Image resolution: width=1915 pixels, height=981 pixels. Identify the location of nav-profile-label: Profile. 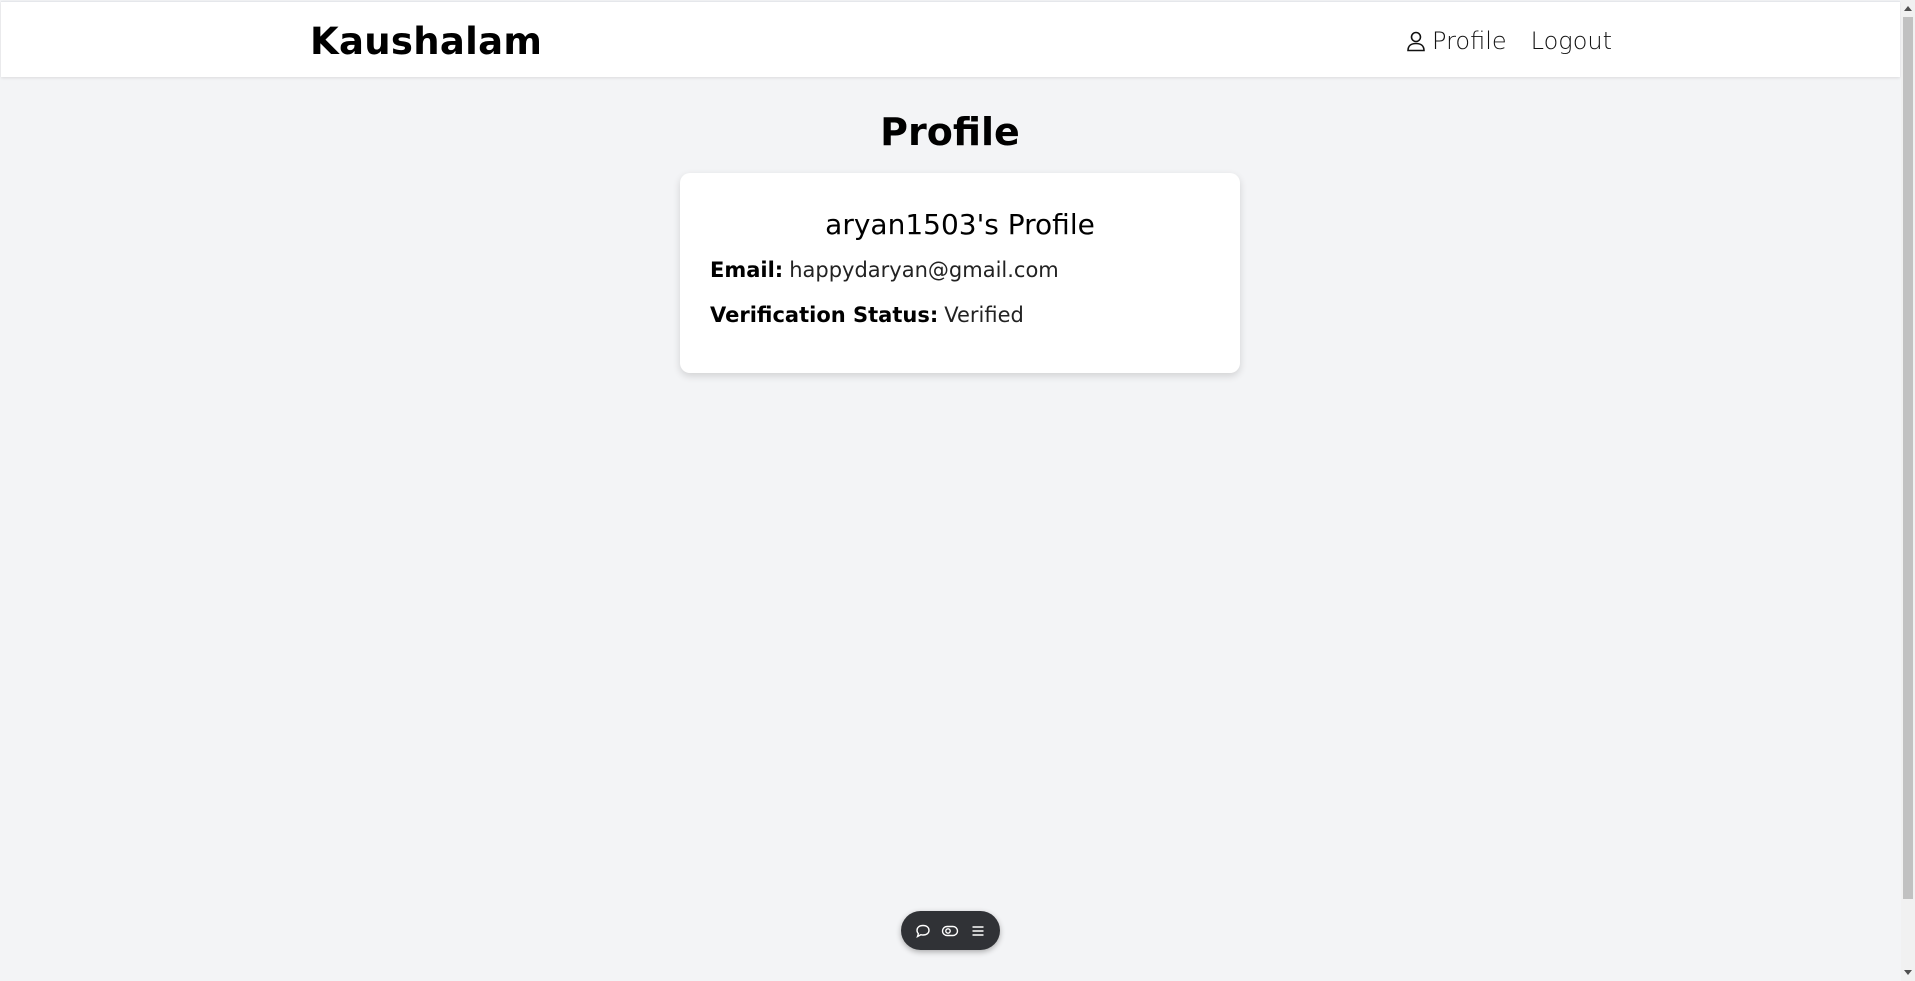
(1469, 41).